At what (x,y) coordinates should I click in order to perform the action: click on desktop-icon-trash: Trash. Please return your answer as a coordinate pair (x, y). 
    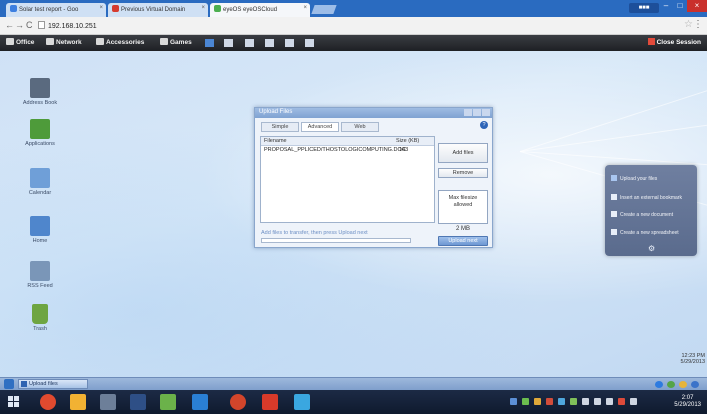
    Looking at the image, I should click on (40, 318).